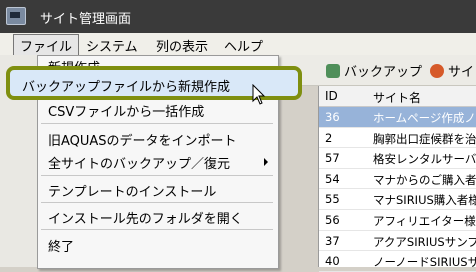 The height and width of the screenshot is (272, 476). I want to click on row-name: ホームページ作成ノ, so click(424, 118).